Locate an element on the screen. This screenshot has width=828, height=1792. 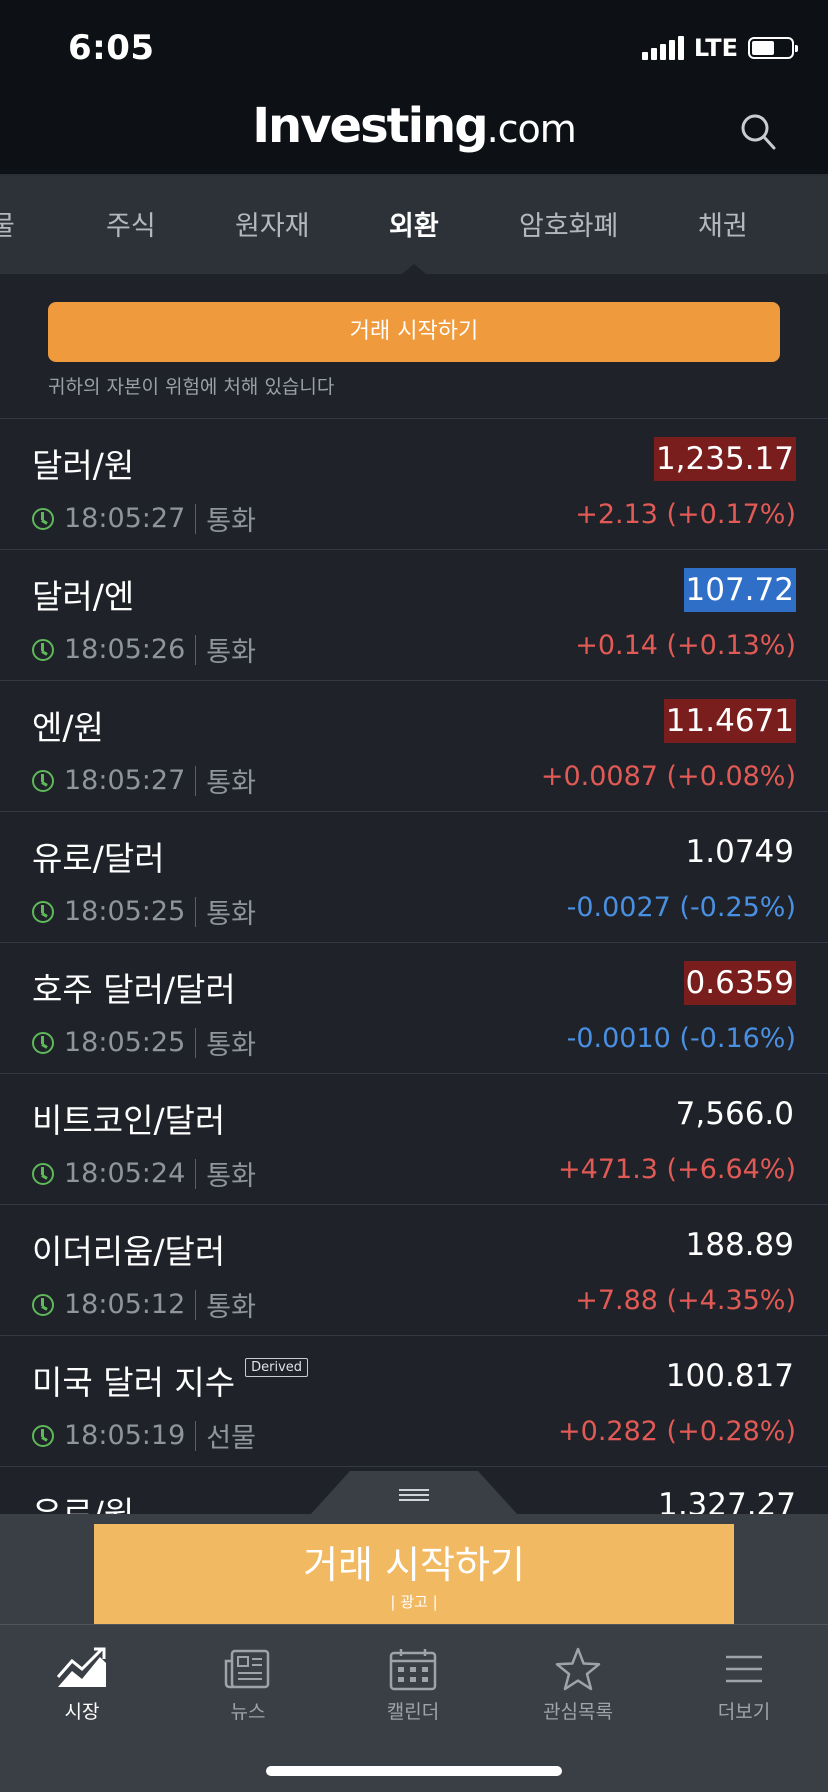
hamburger-icon is located at coordinates (414, 1495).